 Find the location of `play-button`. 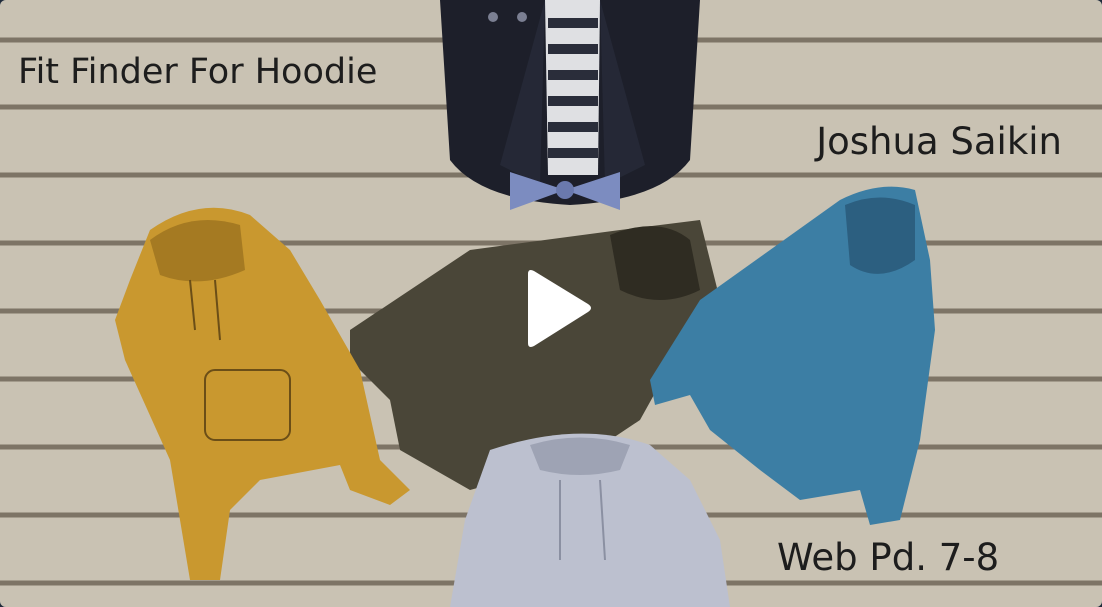

play-button is located at coordinates (554, 310).